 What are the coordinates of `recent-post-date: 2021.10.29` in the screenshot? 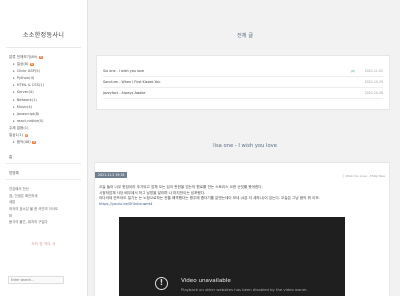 It's located at (373, 82).